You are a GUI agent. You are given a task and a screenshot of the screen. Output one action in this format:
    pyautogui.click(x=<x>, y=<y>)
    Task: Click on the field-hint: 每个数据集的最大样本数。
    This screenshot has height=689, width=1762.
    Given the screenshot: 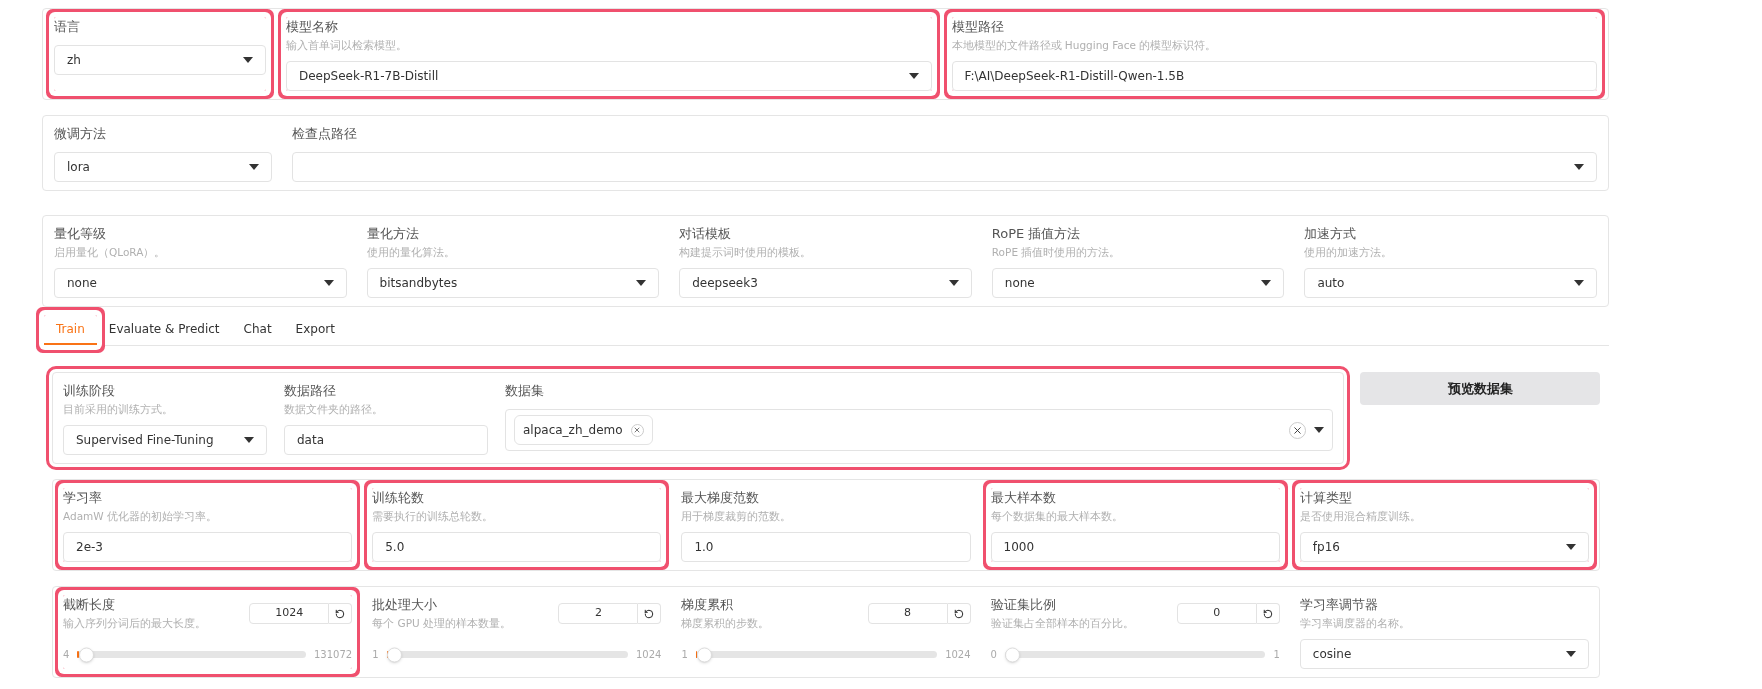 What is the action you would take?
    pyautogui.click(x=1057, y=516)
    